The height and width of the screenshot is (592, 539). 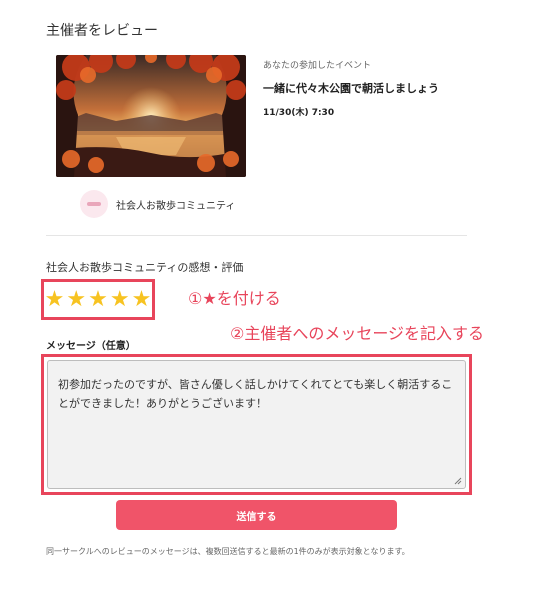 I want to click on organizer-avatar, so click(x=94, y=204).